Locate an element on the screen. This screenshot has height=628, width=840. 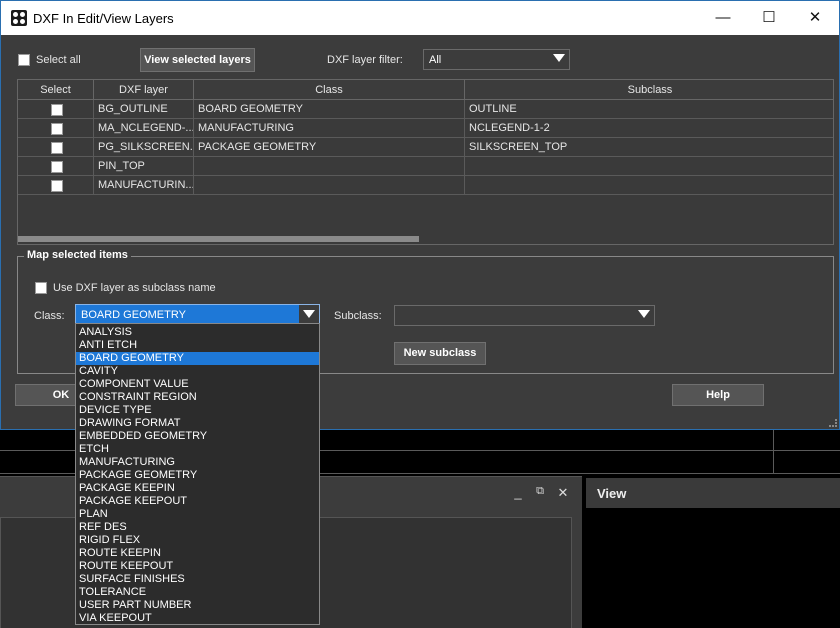
dropdown-option: ANTI ETCH is located at coordinates (197, 345).